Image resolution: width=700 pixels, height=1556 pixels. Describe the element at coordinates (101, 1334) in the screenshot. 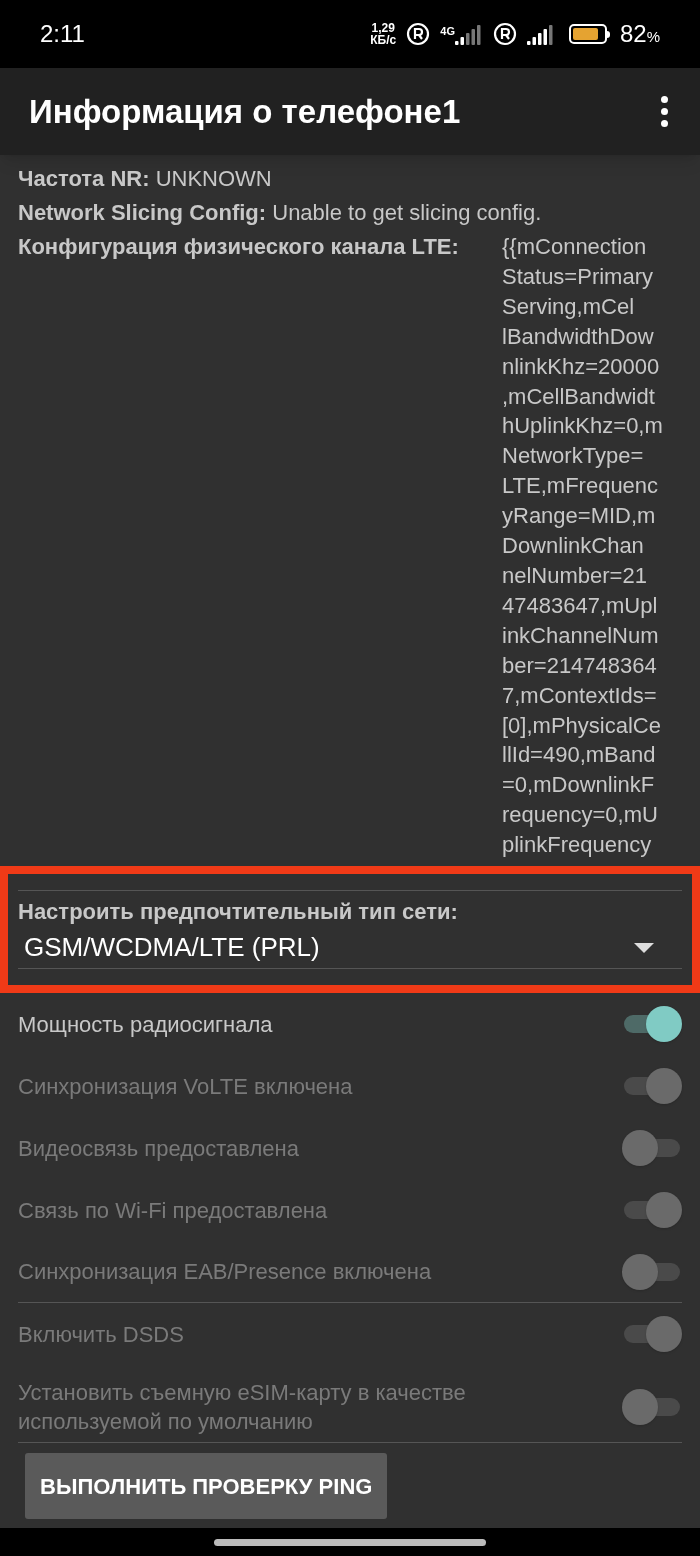

I see `switch-label: Включить DSDS` at that location.